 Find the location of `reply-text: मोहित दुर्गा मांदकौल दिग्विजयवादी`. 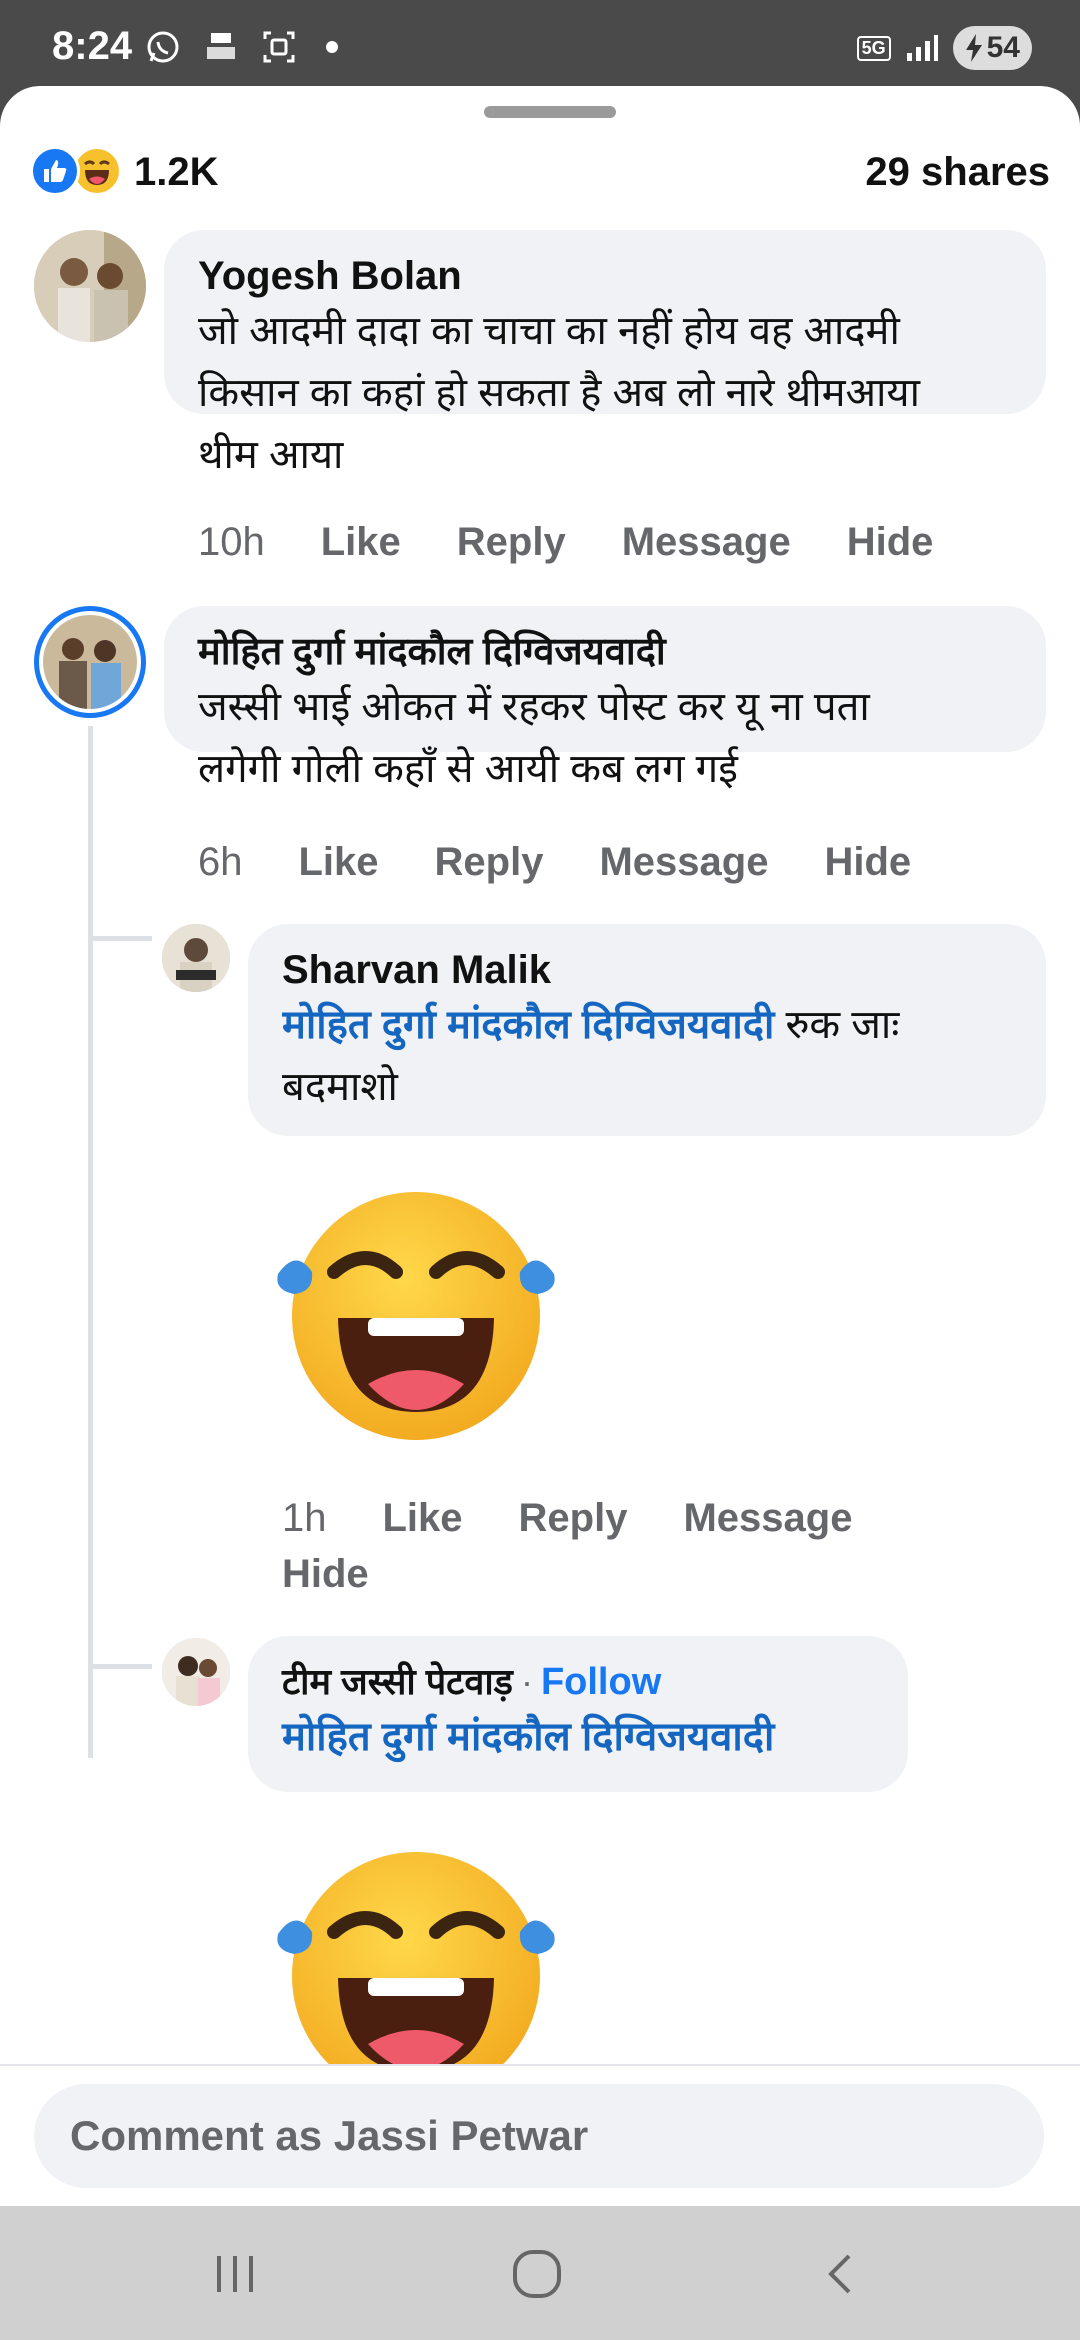

reply-text: मोहित दुर्गा मांदकौल दिग्विजयवादी is located at coordinates (578, 1737).